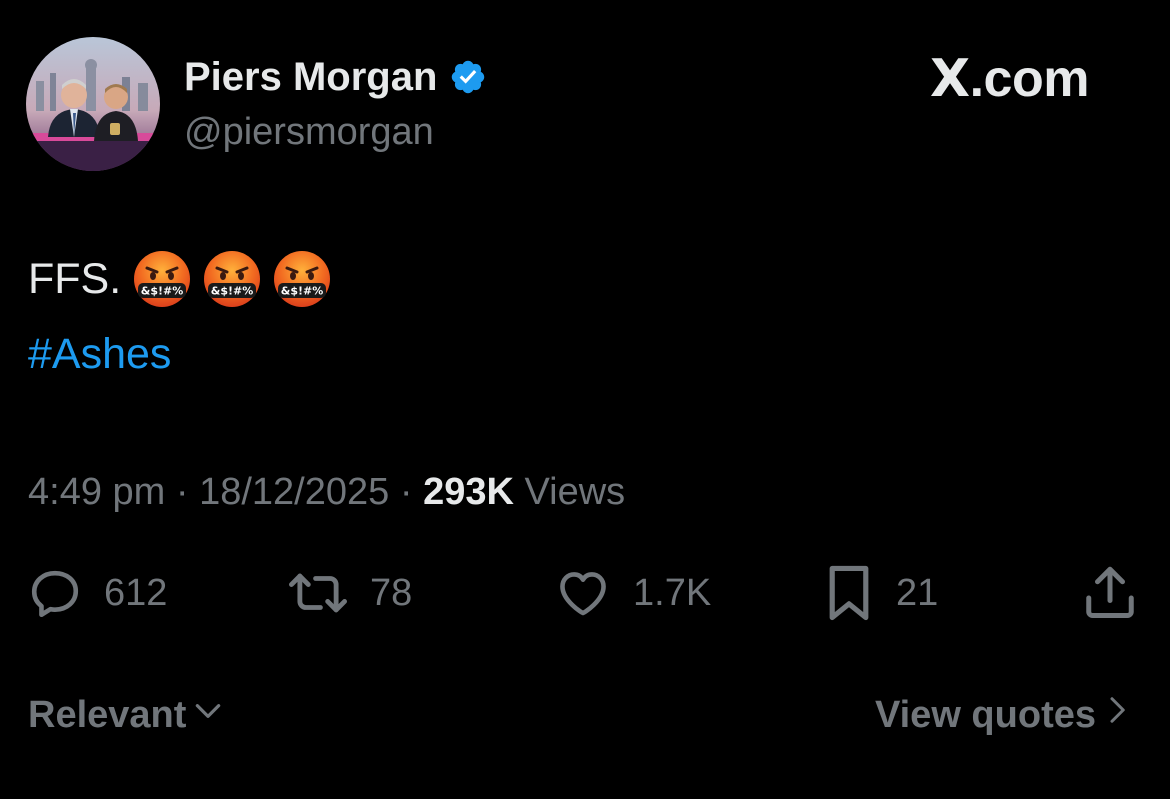 This screenshot has width=1170, height=799. I want to click on repost-button: 78, so click(349, 593).